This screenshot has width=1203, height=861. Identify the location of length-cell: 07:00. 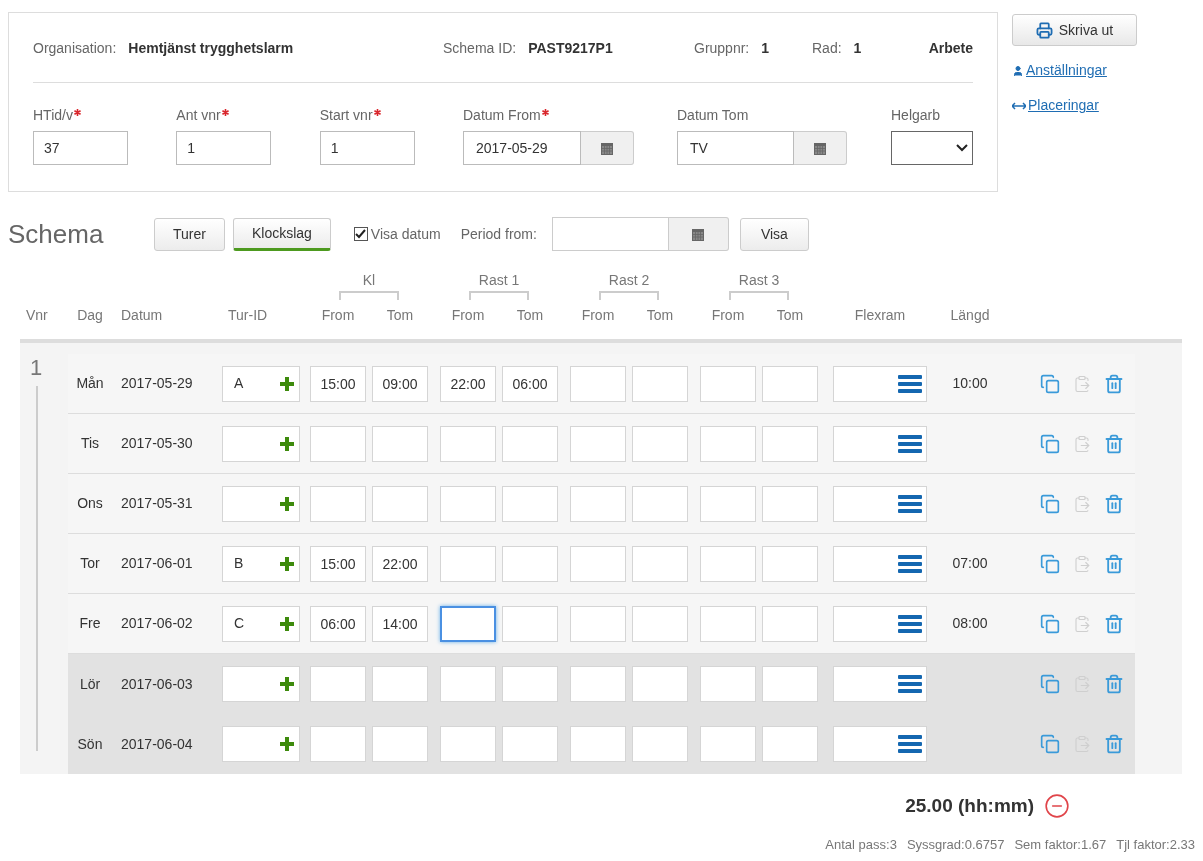
(970, 563).